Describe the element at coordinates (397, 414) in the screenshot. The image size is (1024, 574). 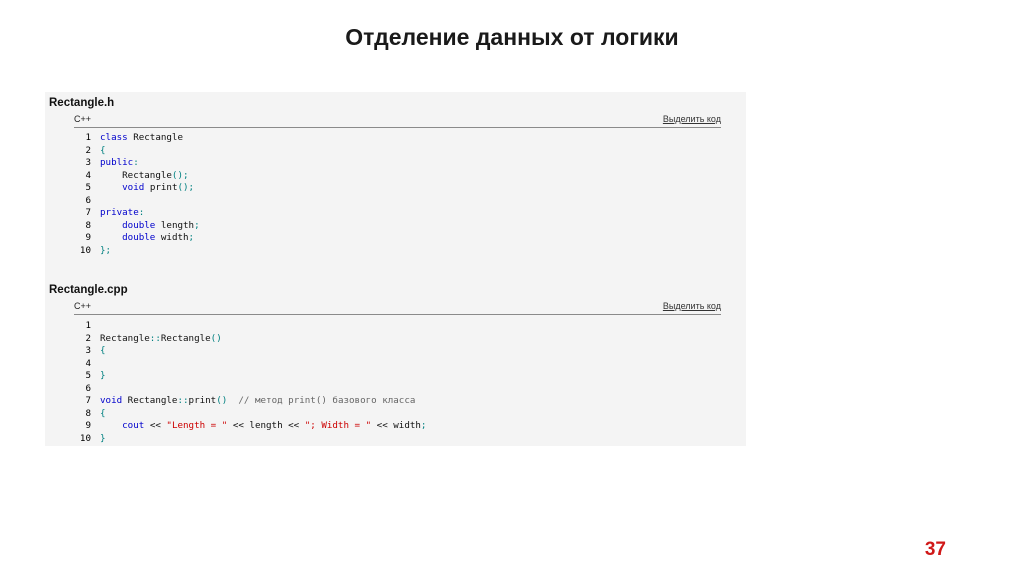
I see `code-line: 8{` at that location.